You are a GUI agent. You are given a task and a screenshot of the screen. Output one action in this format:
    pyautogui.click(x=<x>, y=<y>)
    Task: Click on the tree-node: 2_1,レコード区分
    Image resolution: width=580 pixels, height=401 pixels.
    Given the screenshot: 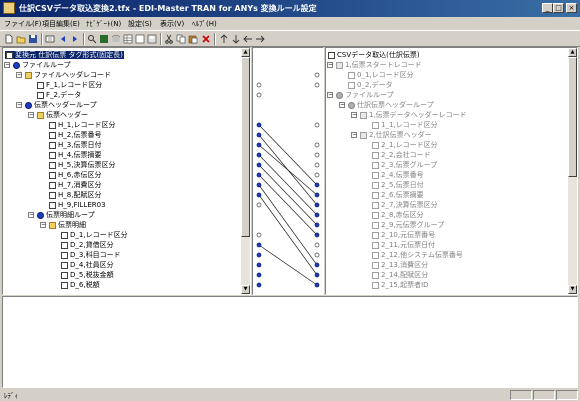 What is the action you would take?
    pyautogui.click(x=405, y=145)
    